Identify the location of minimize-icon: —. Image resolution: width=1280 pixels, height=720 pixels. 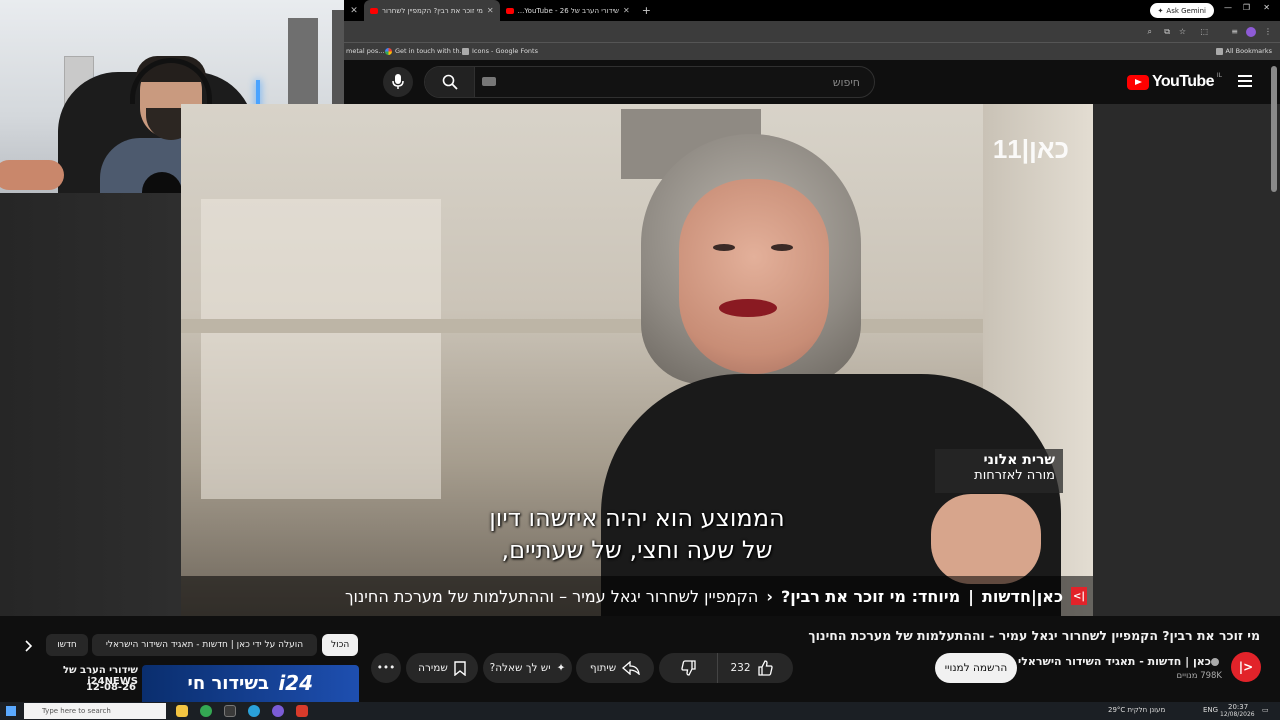
(1228, 7).